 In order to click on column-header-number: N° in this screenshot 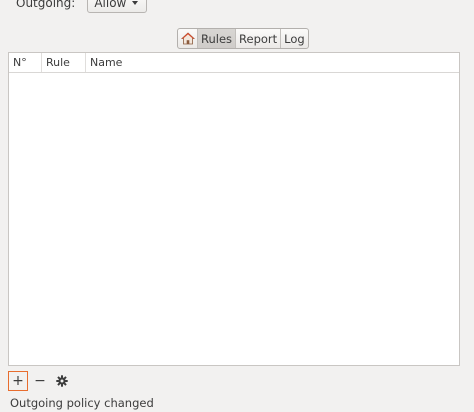, I will do `click(25, 62)`.